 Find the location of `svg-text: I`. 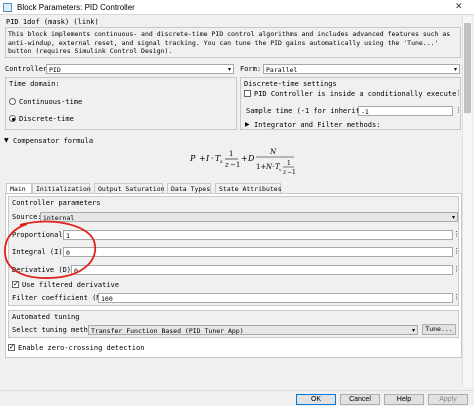

svg-text: I is located at coordinates (207, 158).